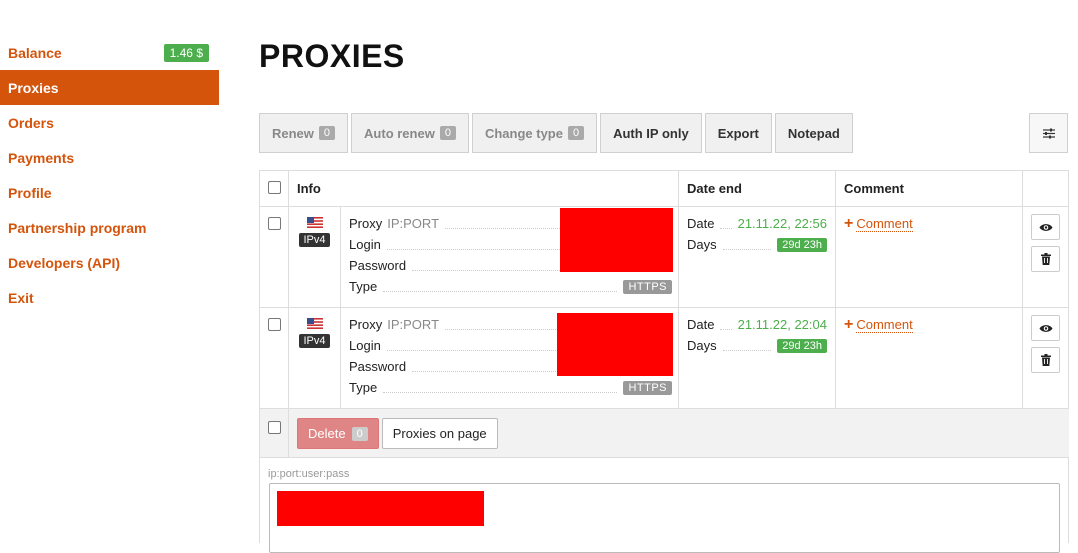 This screenshot has width=1078, height=553. What do you see at coordinates (109, 122) in the screenshot?
I see `sidebar-item-orders: Orders` at bounding box center [109, 122].